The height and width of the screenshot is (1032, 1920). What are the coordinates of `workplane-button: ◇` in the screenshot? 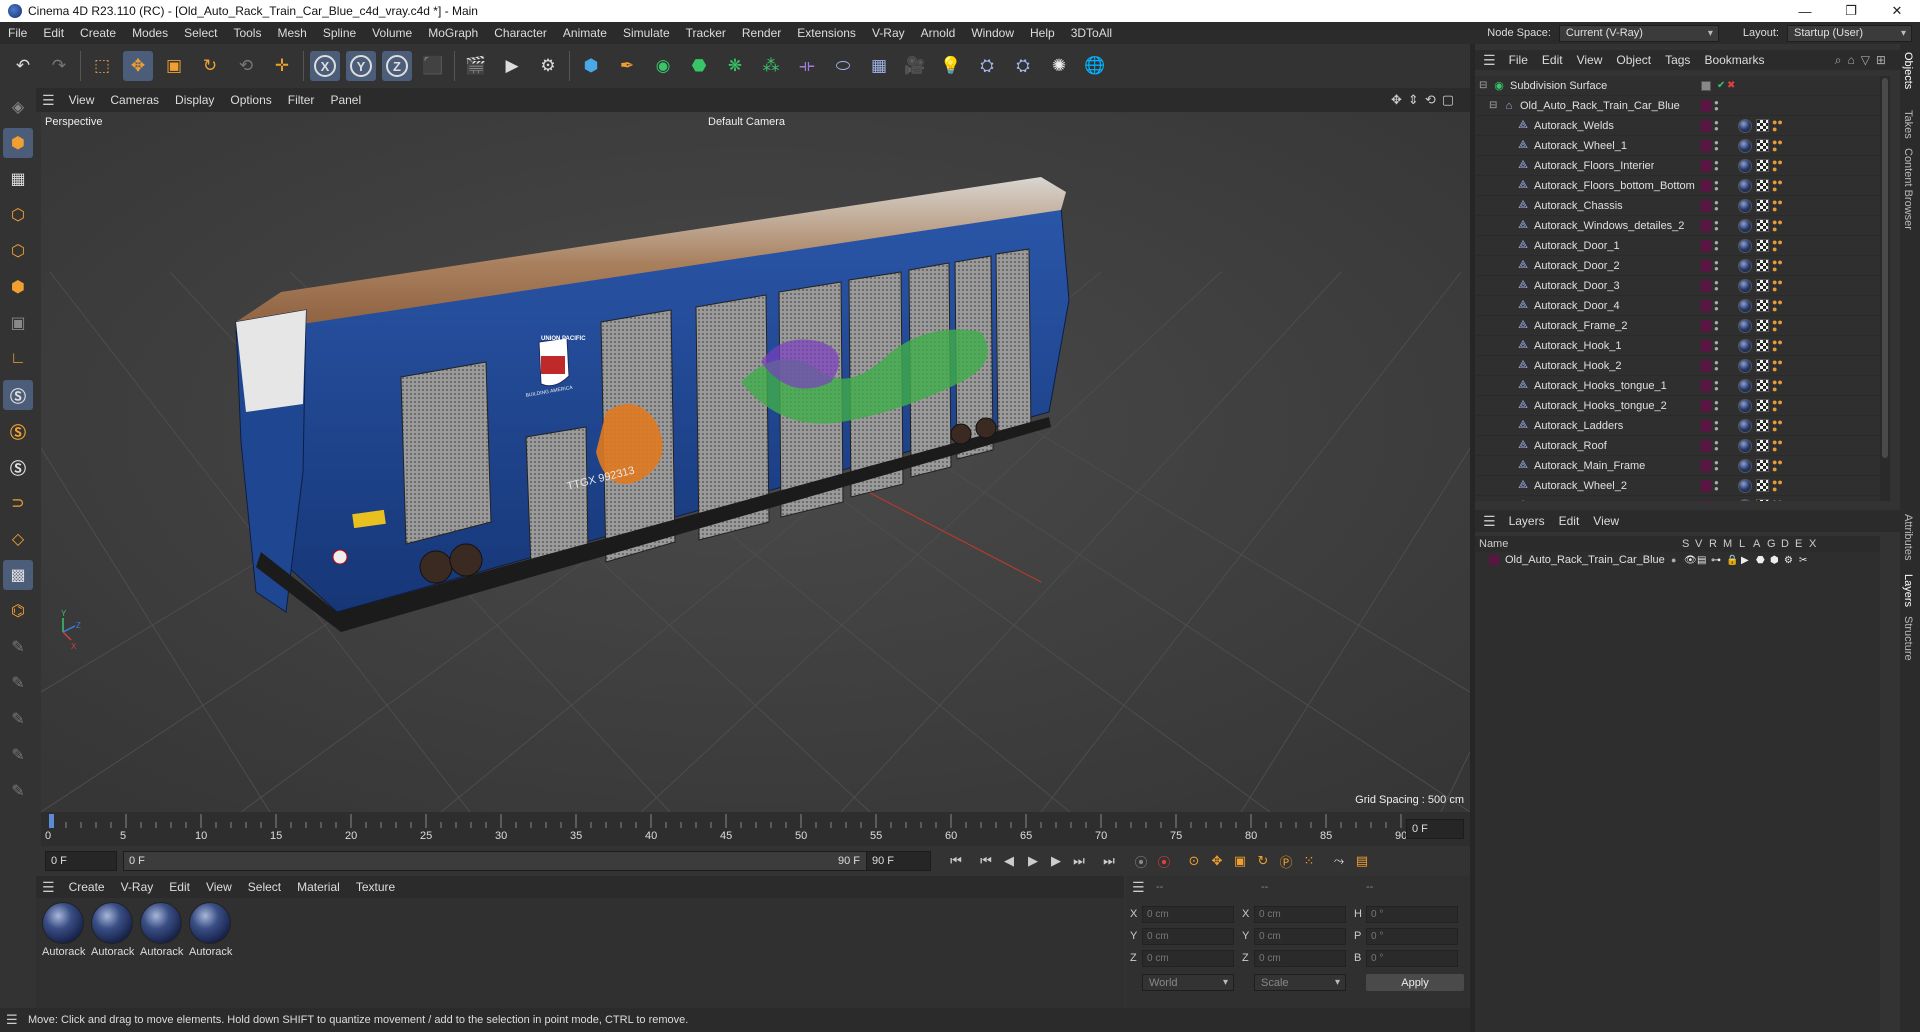 It's located at (18, 539).